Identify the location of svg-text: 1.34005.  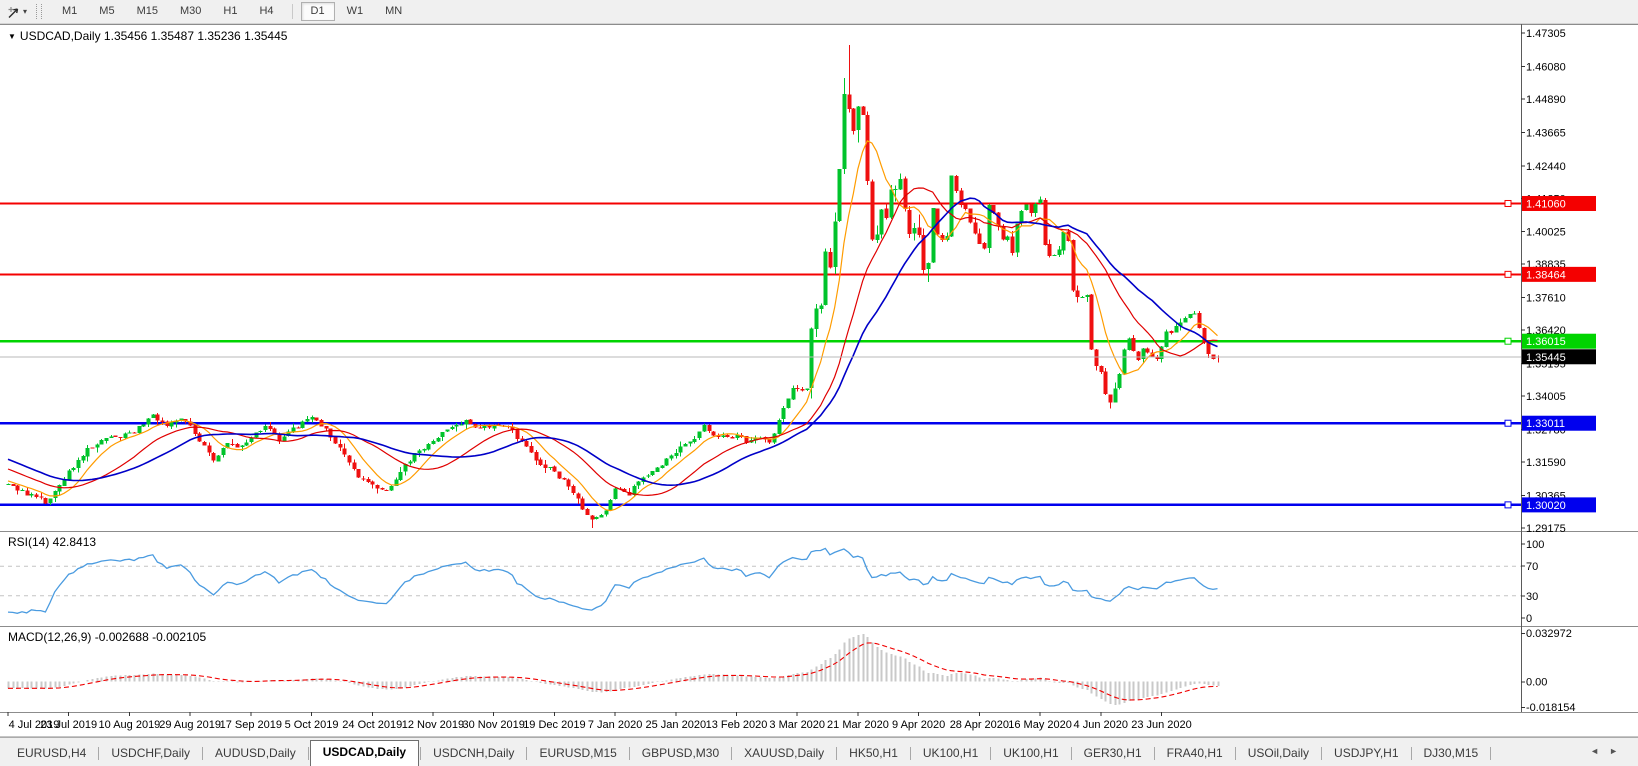
(1546, 397).